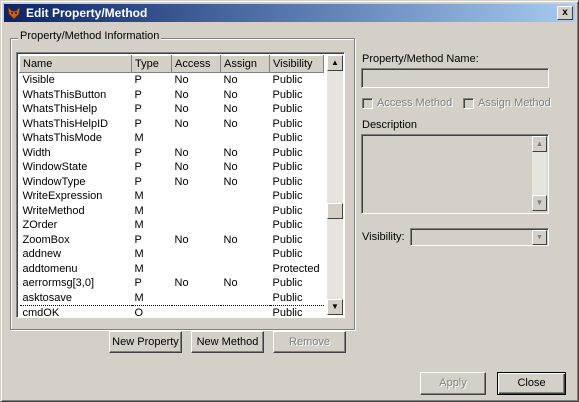 This screenshot has height=402, width=579. What do you see at coordinates (172, 167) in the screenshot?
I see `table-row: WindowState P No No Public` at bounding box center [172, 167].